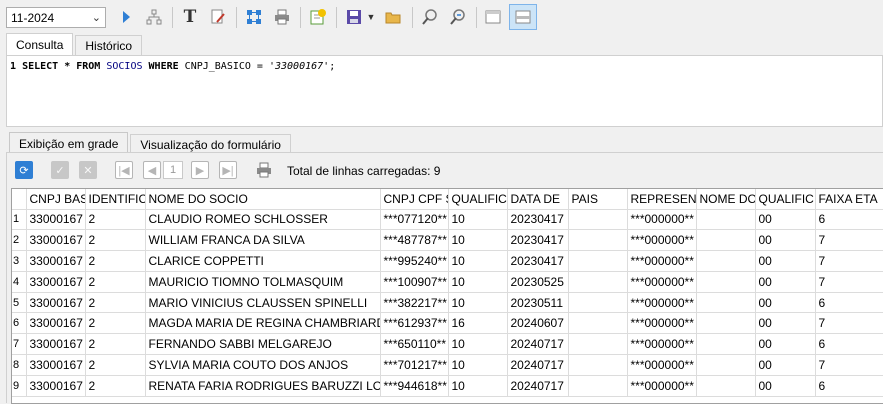 The width and height of the screenshot is (883, 404). I want to click on add-query-icon, so click(318, 17).